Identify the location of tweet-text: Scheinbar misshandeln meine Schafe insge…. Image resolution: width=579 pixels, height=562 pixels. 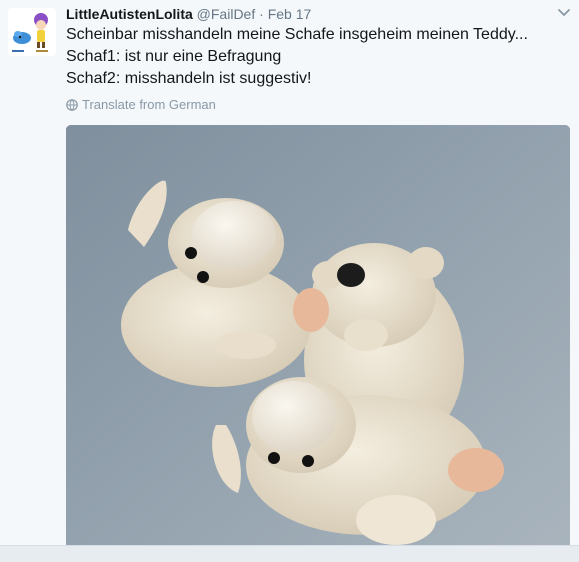
(297, 57).